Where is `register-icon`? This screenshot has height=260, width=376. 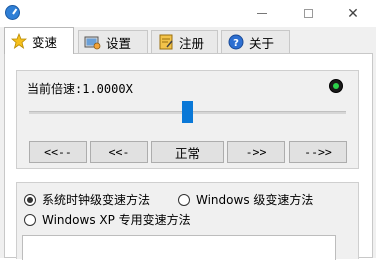
register-icon is located at coordinates (165, 42).